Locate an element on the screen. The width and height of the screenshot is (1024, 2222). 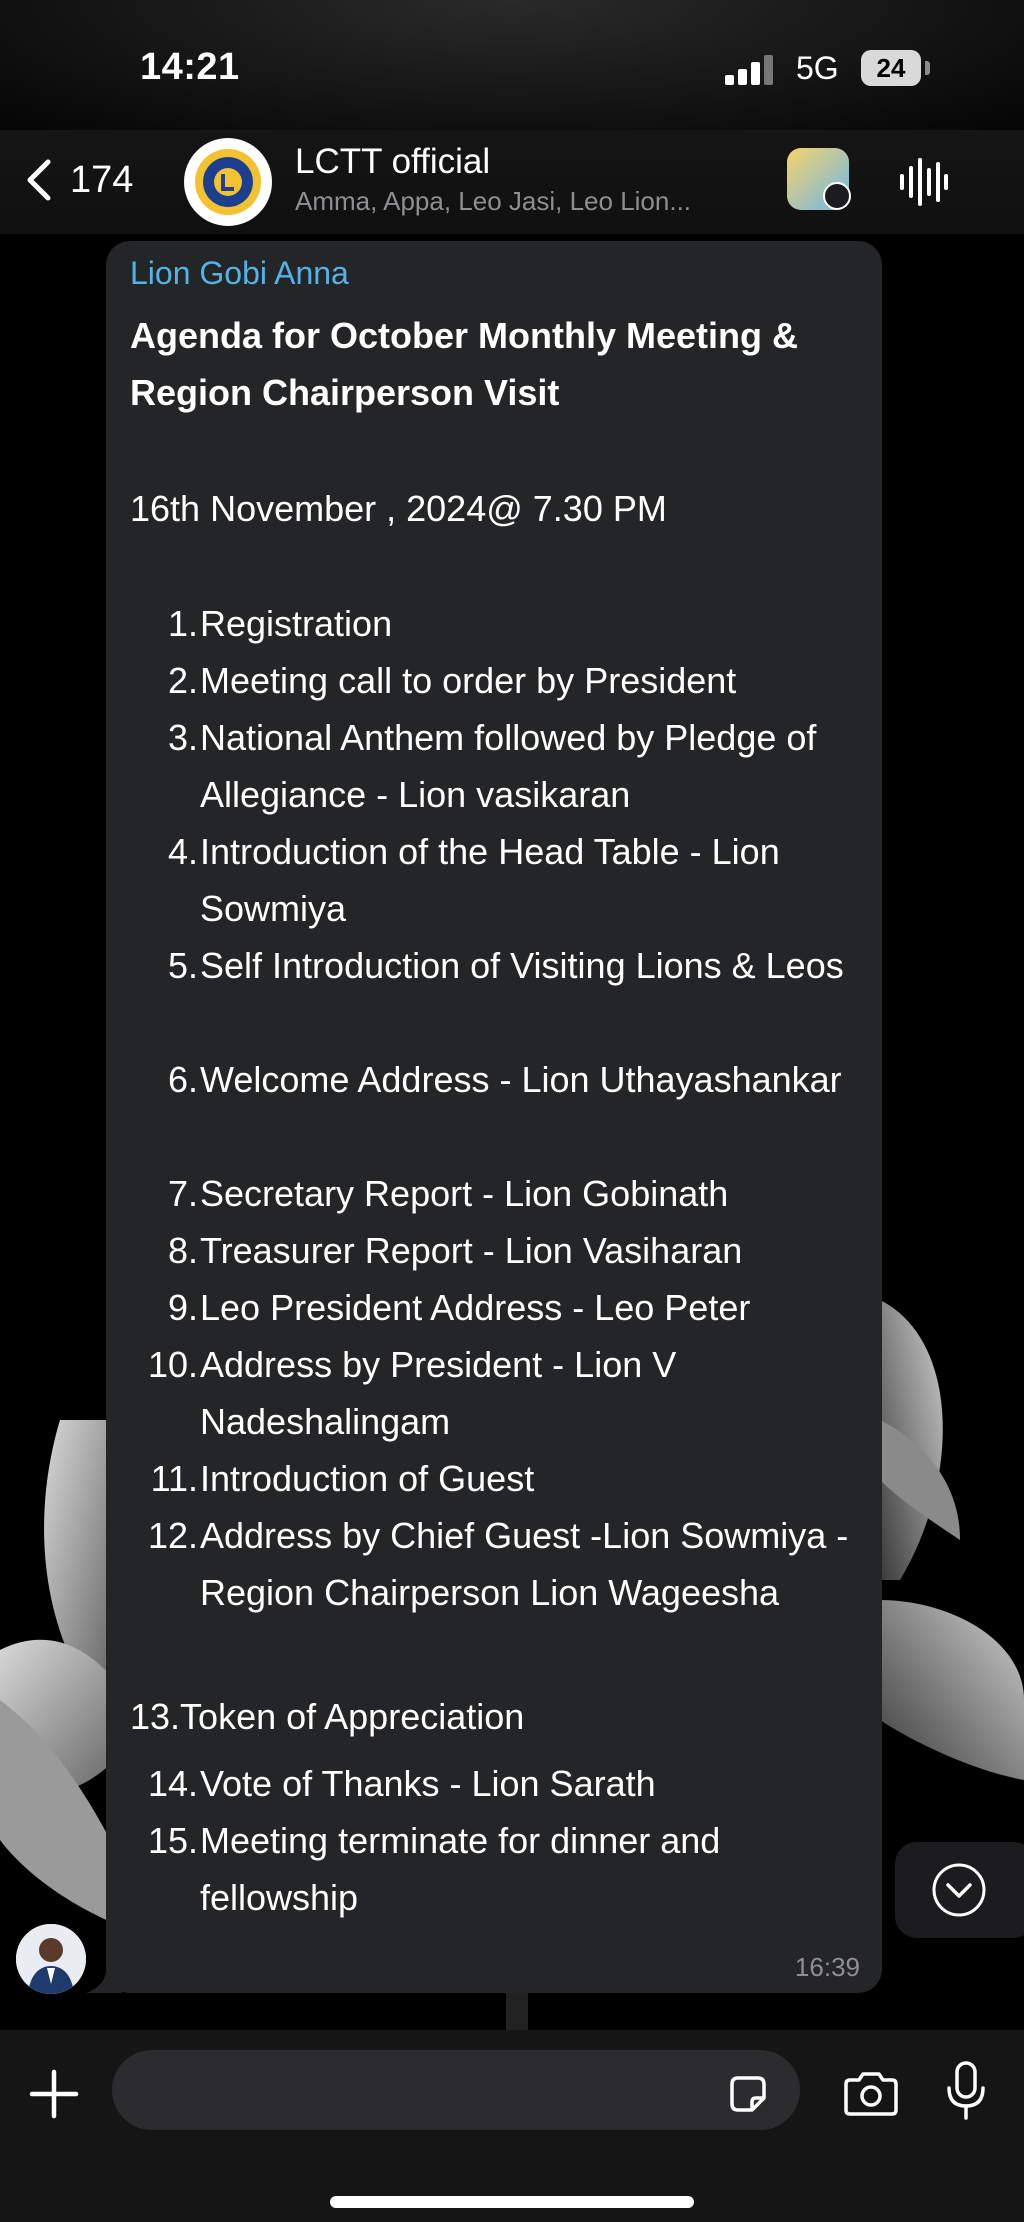
call-badge-icon is located at coordinates (837, 196).